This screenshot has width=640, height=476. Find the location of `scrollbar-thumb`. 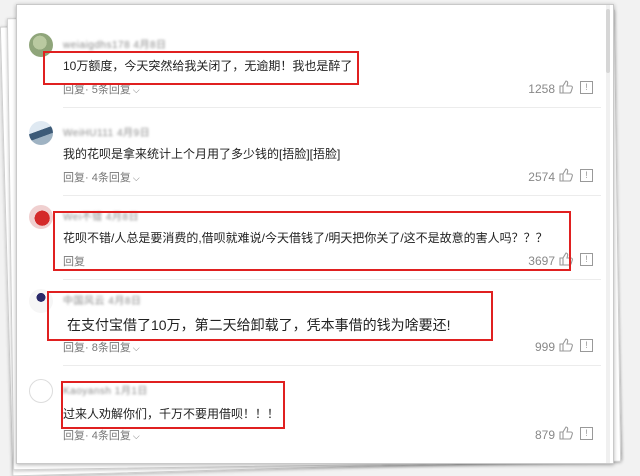

scrollbar-thumb is located at coordinates (608, 41).